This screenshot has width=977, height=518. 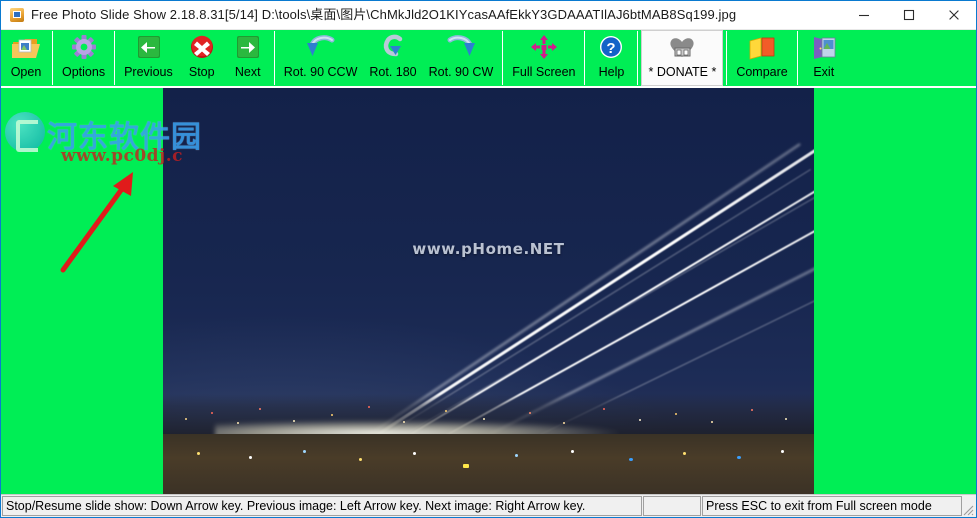 I want to click on resize-grip-icon, so click(x=967, y=509).